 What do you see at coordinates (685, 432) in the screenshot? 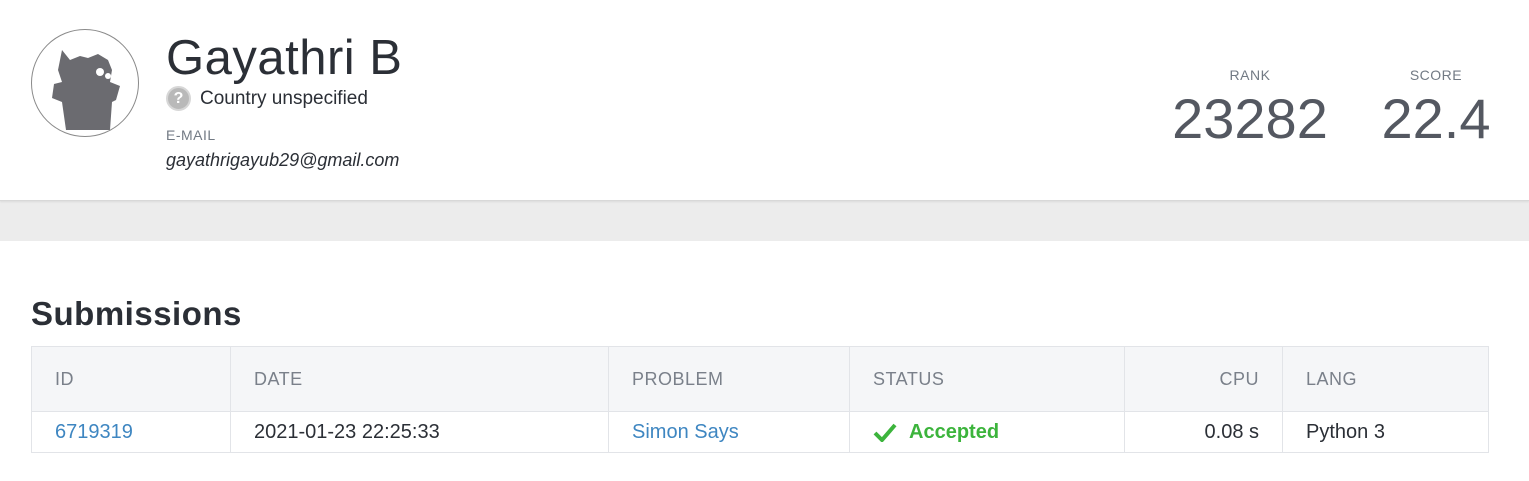
I see `problem-link: Simon Says` at bounding box center [685, 432].